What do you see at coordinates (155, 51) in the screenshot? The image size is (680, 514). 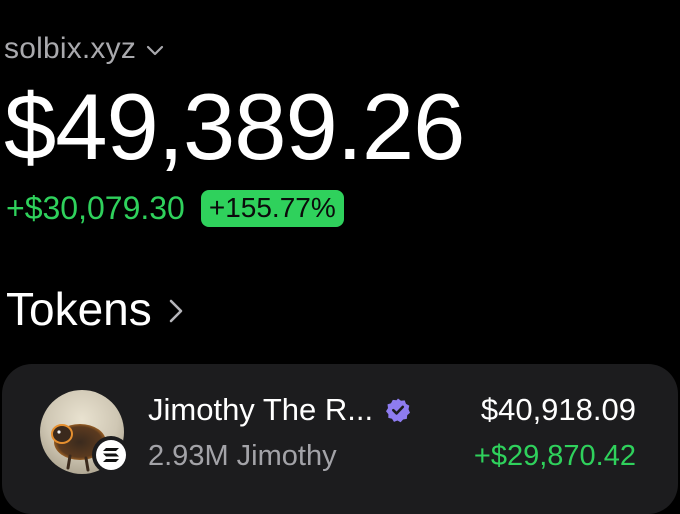 I see `chevron-down-icon` at bounding box center [155, 51].